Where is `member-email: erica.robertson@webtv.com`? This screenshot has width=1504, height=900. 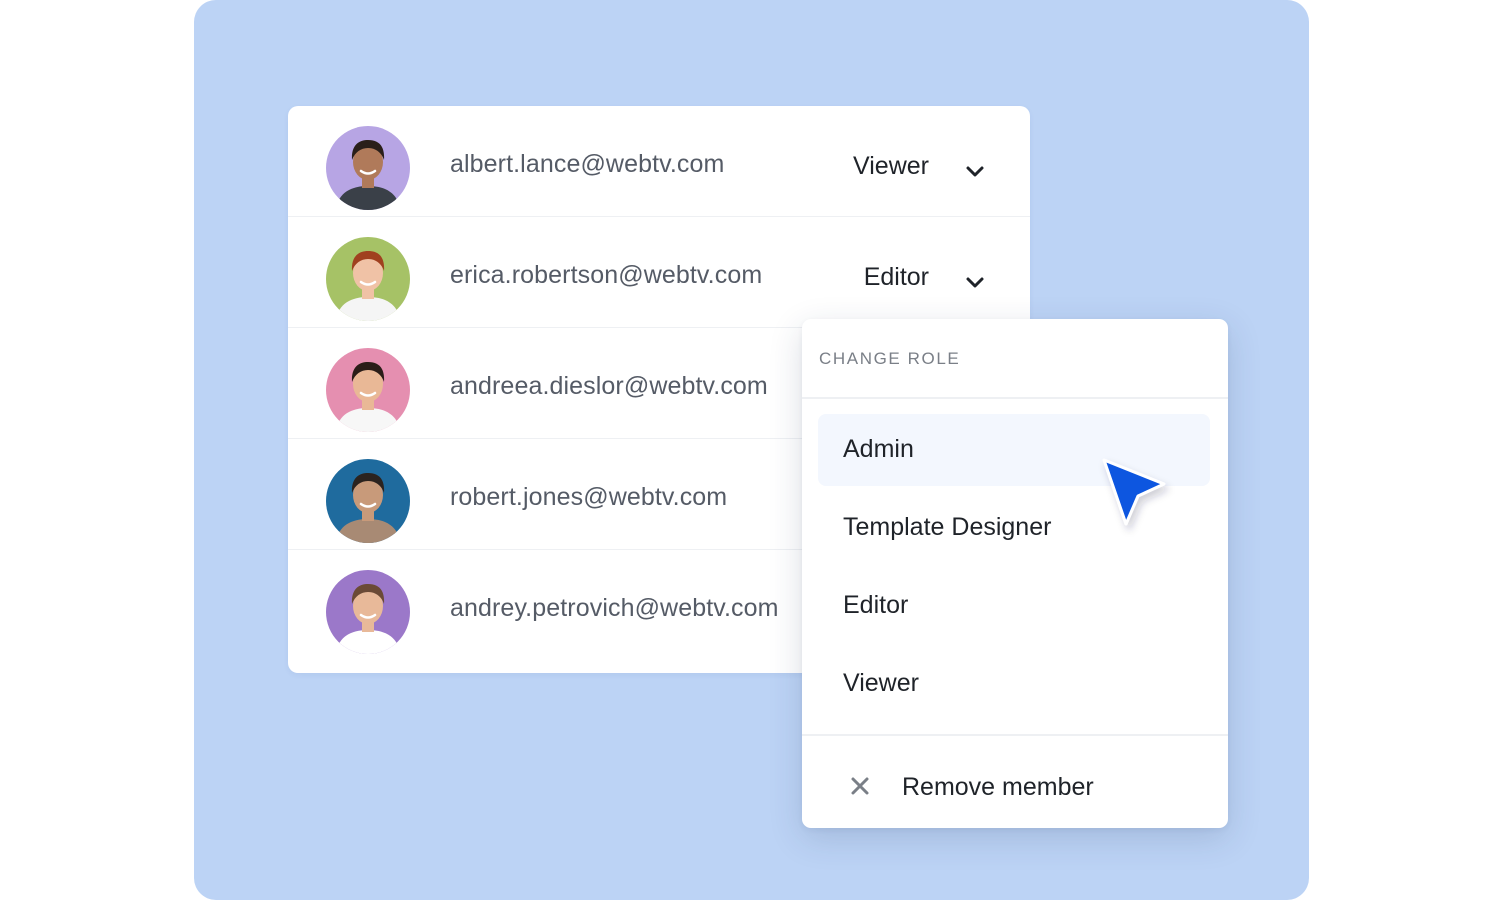
member-email: erica.robertson@webtv.com is located at coordinates (606, 275).